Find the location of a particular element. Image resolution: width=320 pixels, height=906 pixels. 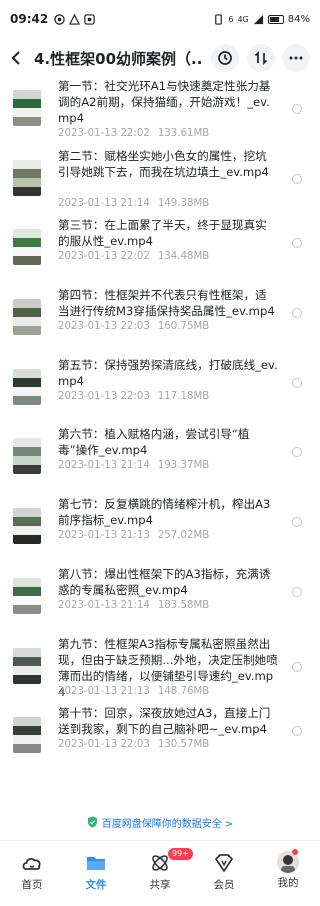

warning-icon is located at coordinates (75, 19).